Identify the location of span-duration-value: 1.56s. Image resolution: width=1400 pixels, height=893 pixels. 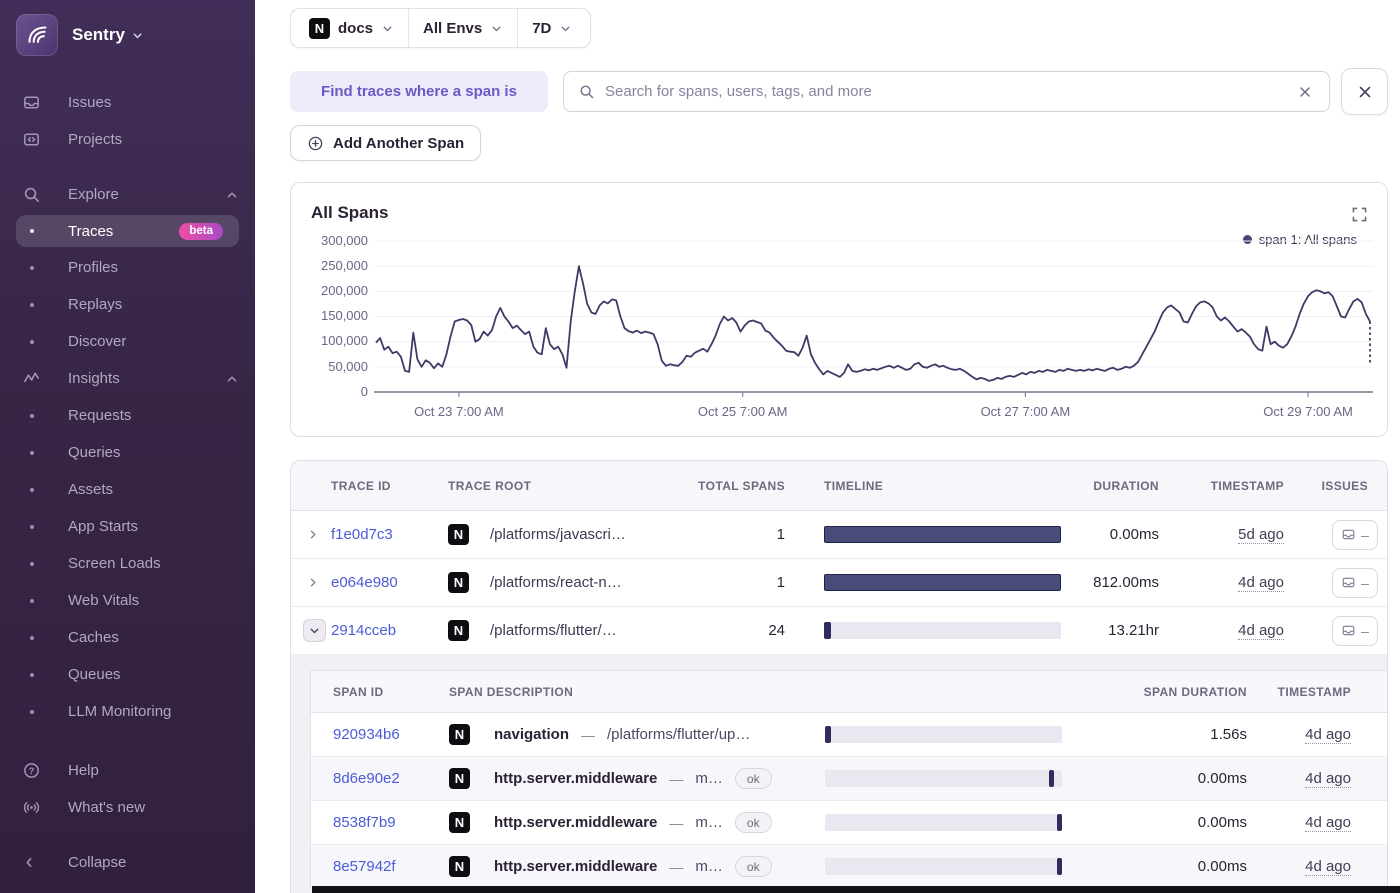
(1228, 734).